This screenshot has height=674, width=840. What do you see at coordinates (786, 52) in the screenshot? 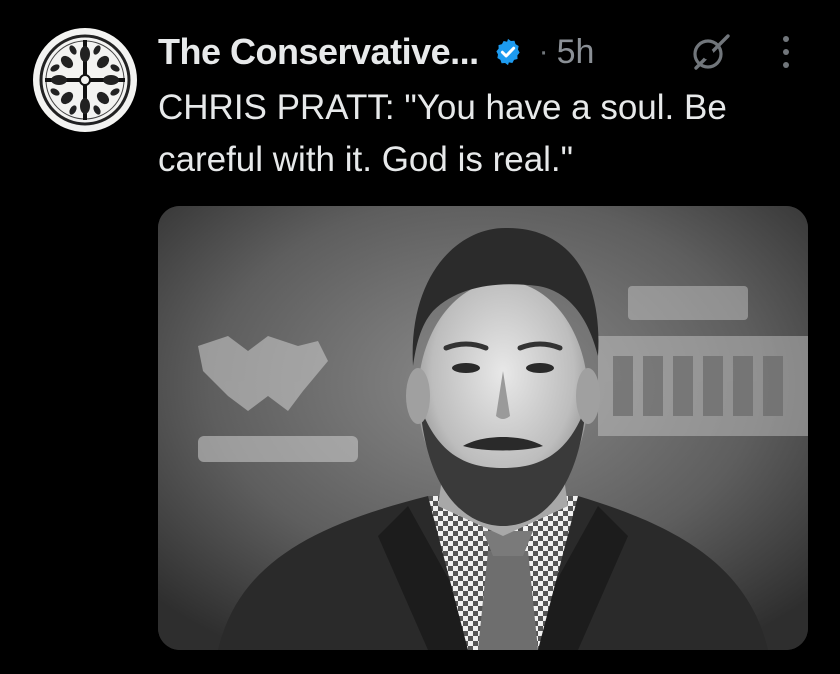
I see `more-vertical-icon` at bounding box center [786, 52].